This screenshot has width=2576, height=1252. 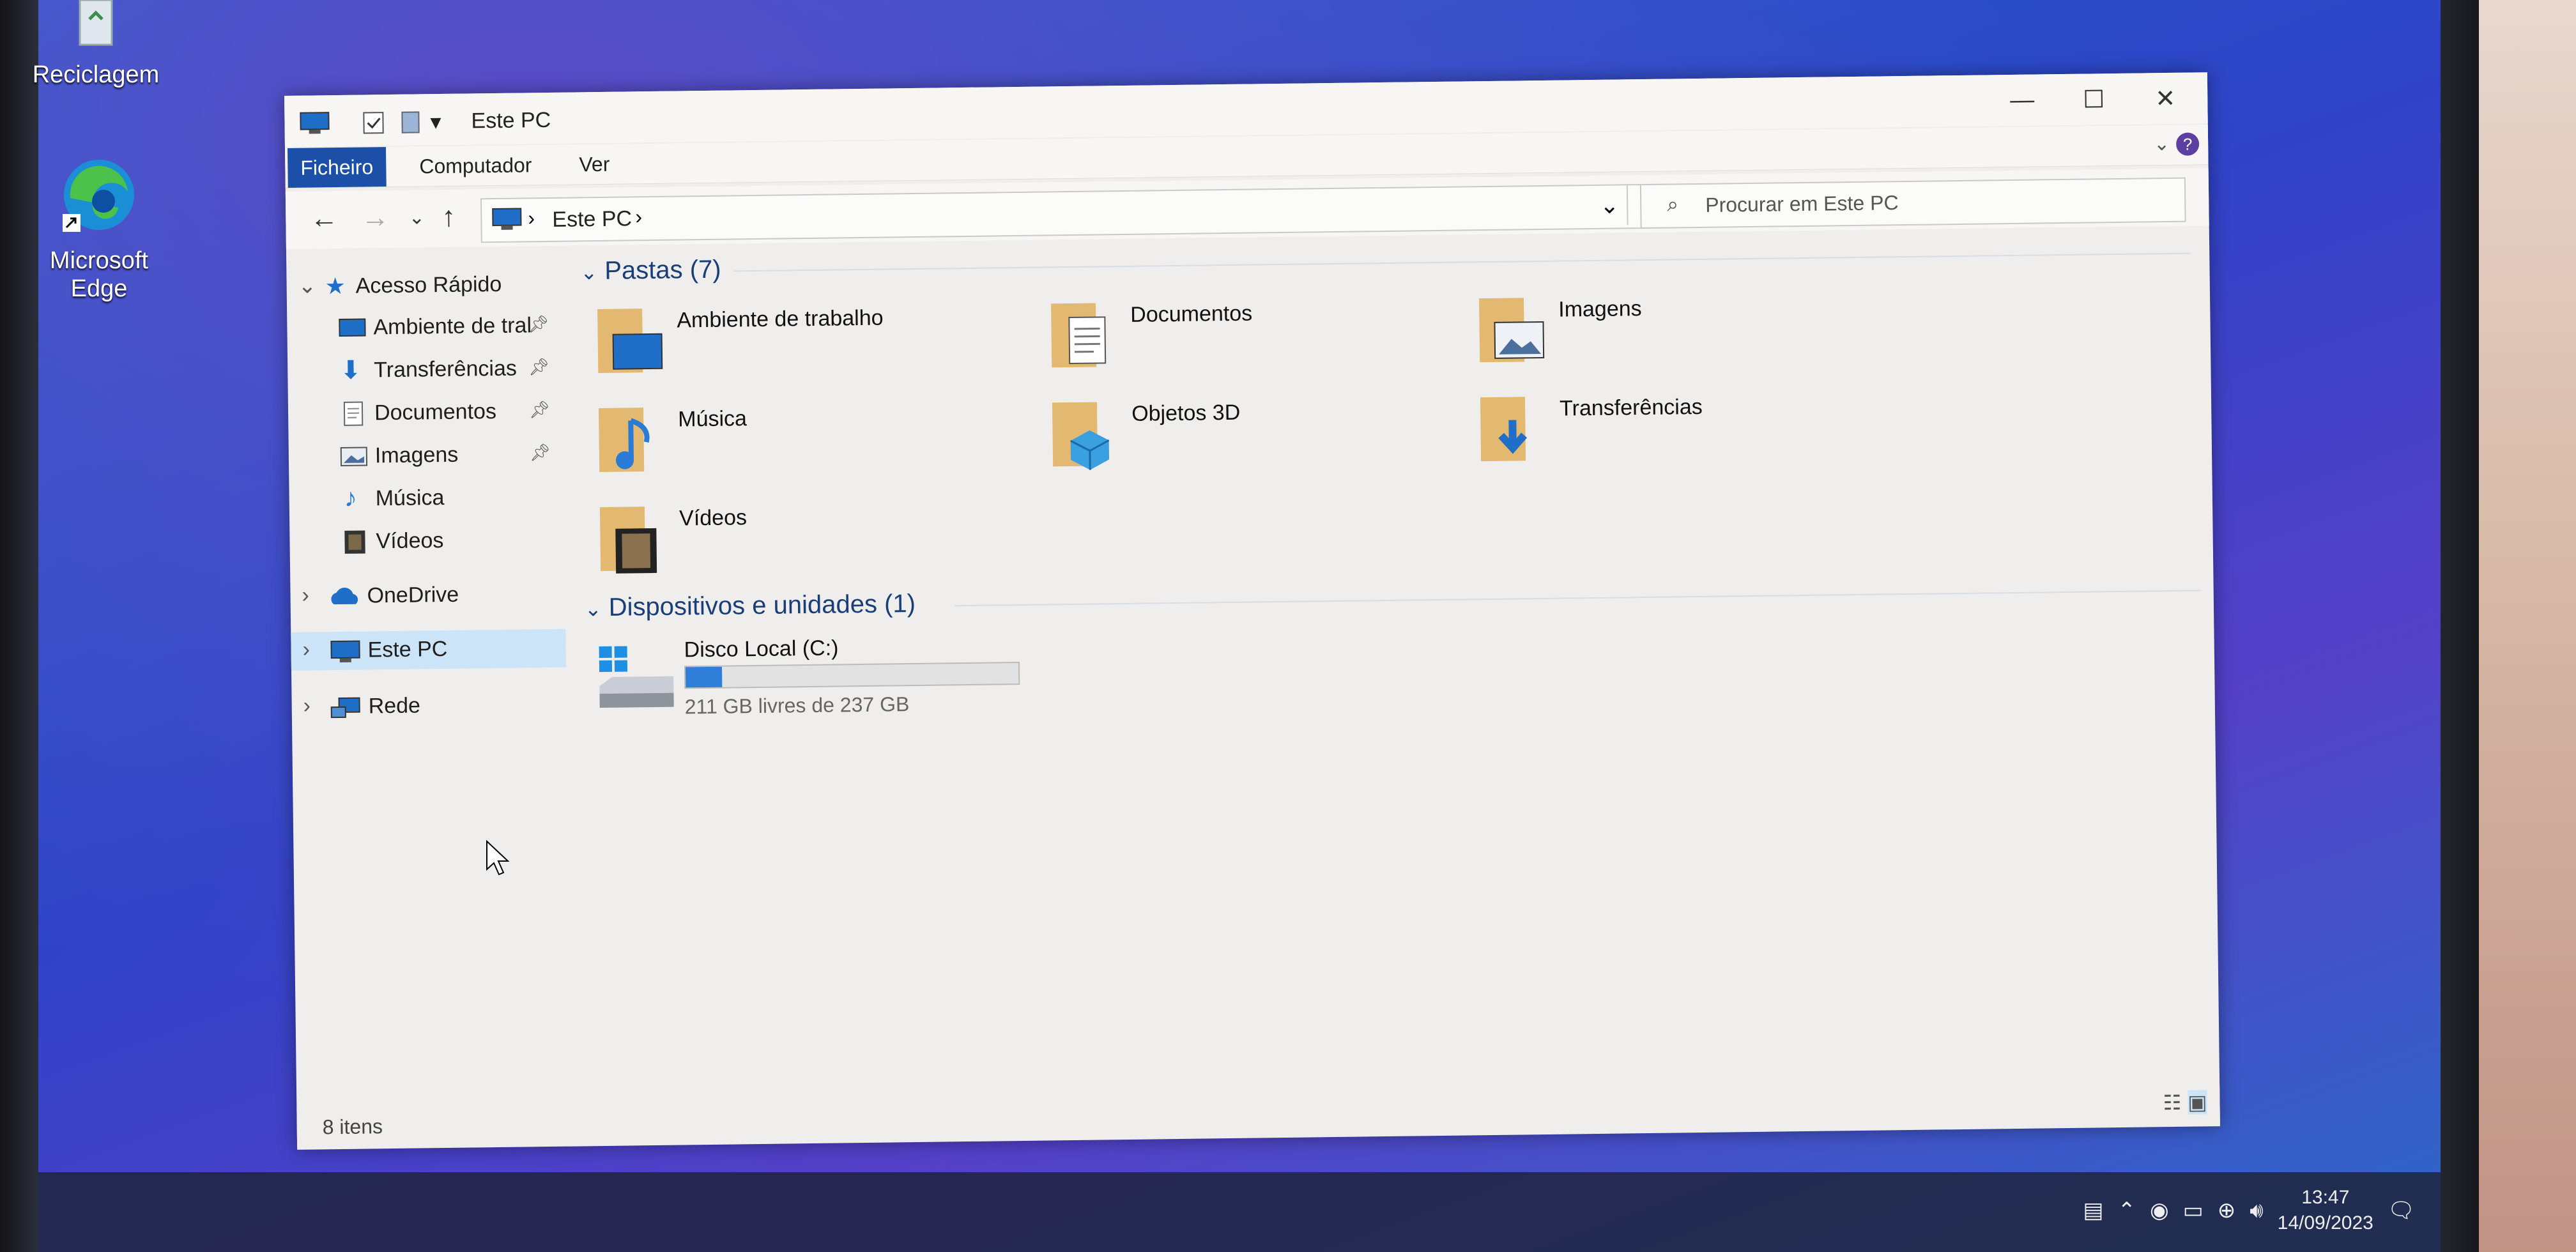 I want to click on nav-quick-access: ⌄ ★ Acesso Rápido, so click(x=424, y=286).